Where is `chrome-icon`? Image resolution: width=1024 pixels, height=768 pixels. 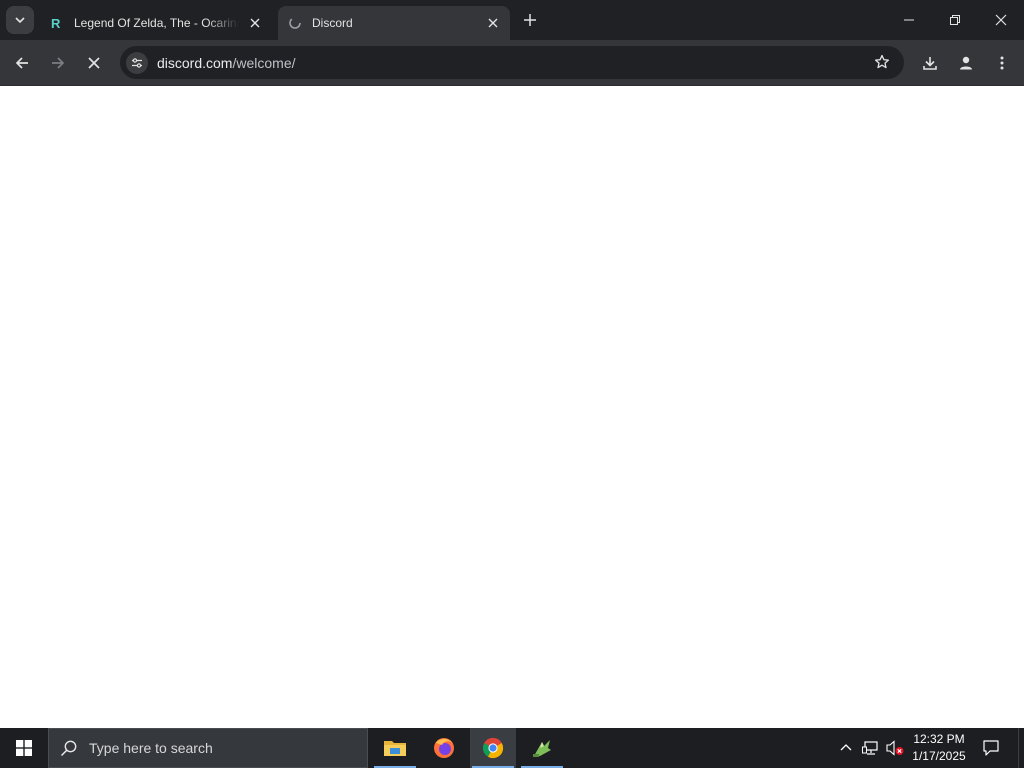
chrome-icon is located at coordinates (493, 748).